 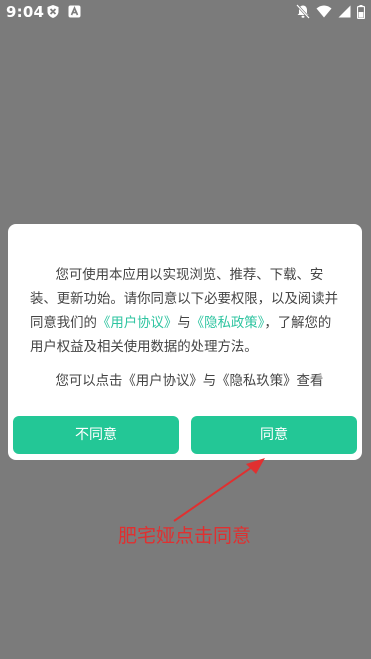 What do you see at coordinates (219, 490) in the screenshot?
I see `annotation-arrow-icon` at bounding box center [219, 490].